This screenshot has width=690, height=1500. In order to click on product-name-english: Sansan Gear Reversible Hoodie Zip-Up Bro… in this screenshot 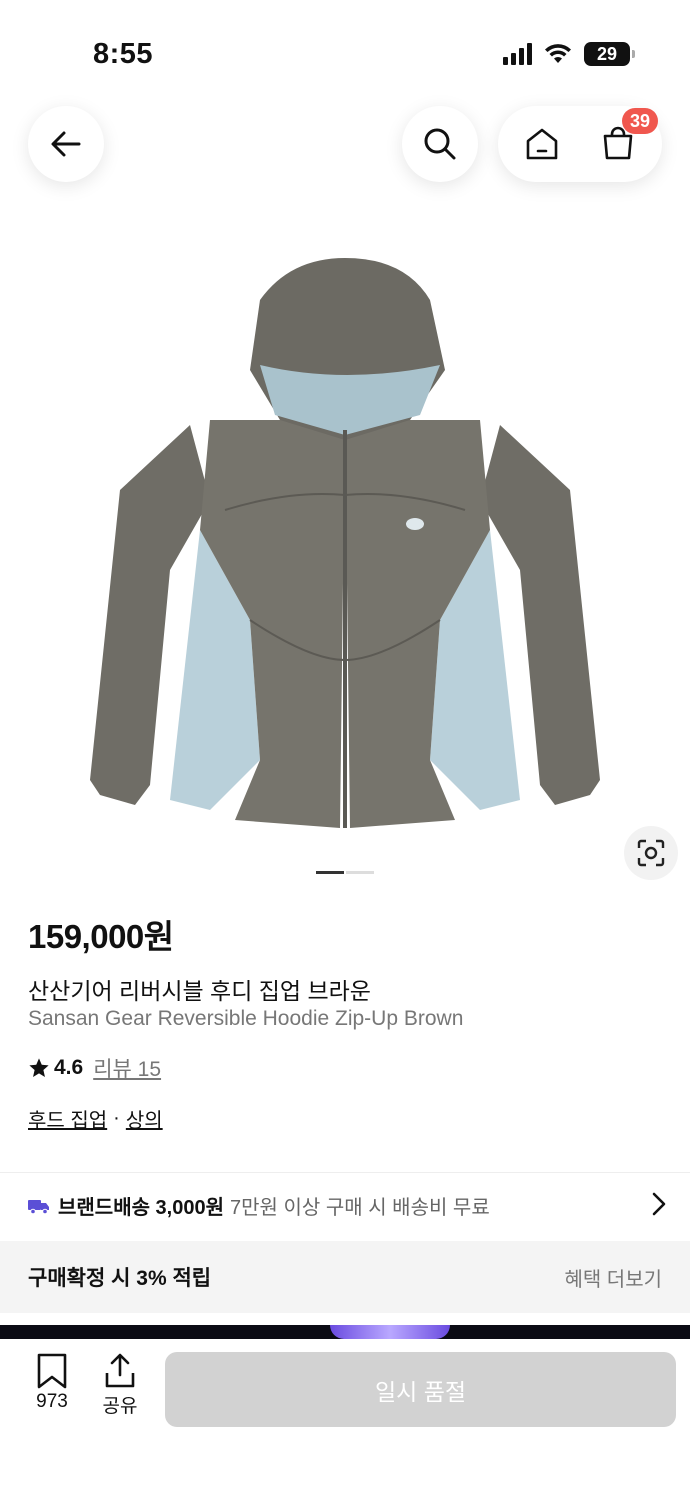, I will do `click(246, 1018)`.